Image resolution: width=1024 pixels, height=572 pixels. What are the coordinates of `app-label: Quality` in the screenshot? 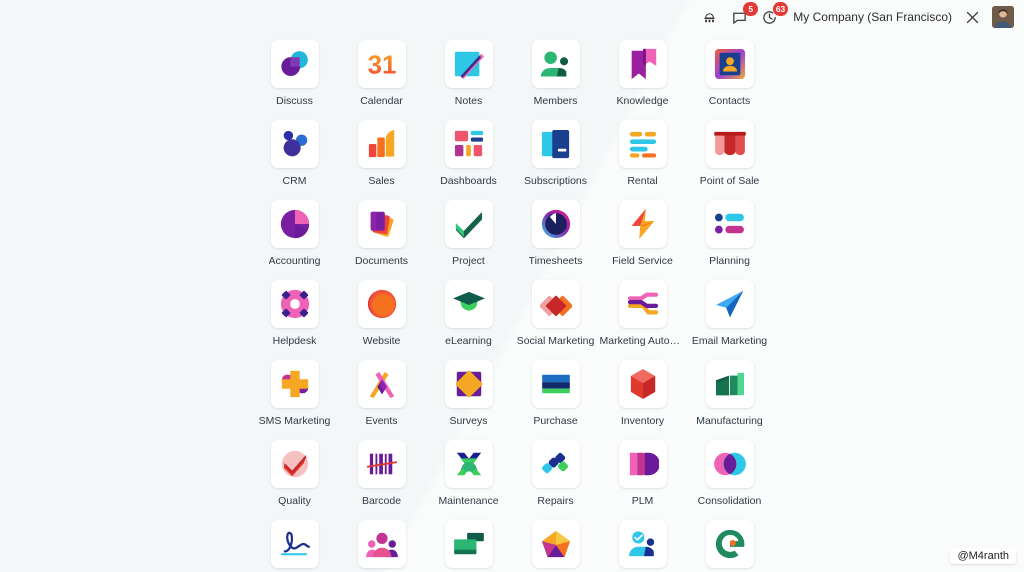 It's located at (294, 501).